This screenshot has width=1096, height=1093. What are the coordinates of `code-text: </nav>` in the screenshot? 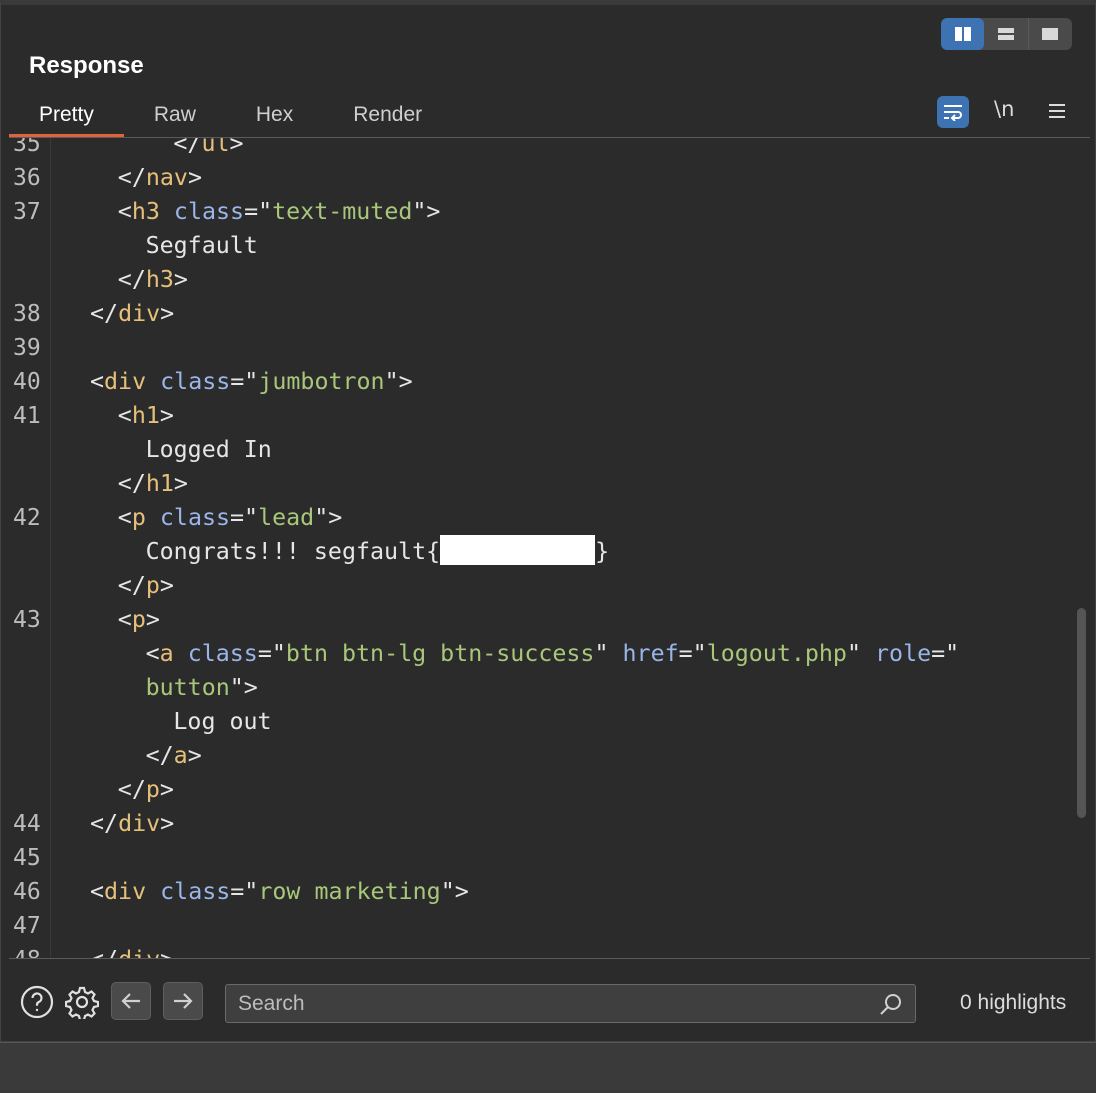 It's located at (160, 178).